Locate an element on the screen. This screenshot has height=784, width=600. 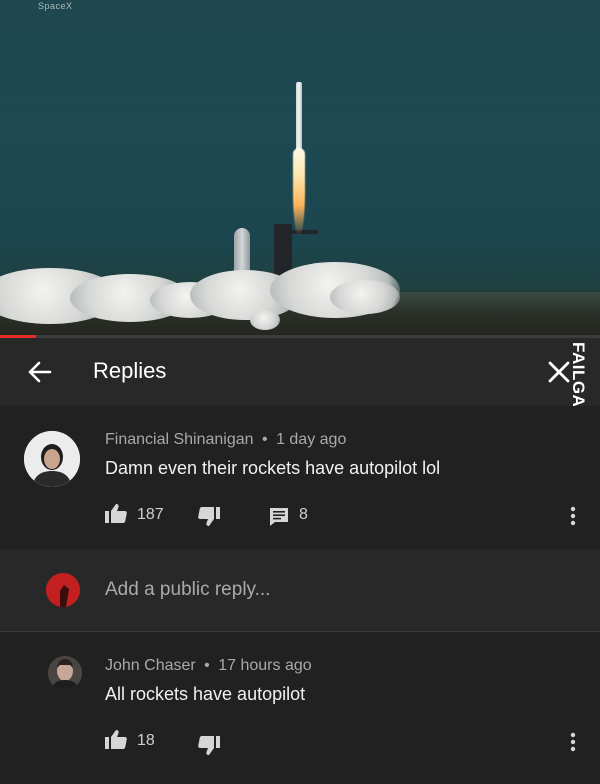
comment-meta: John Chaser • 17 hours ago is located at coordinates (208, 666).